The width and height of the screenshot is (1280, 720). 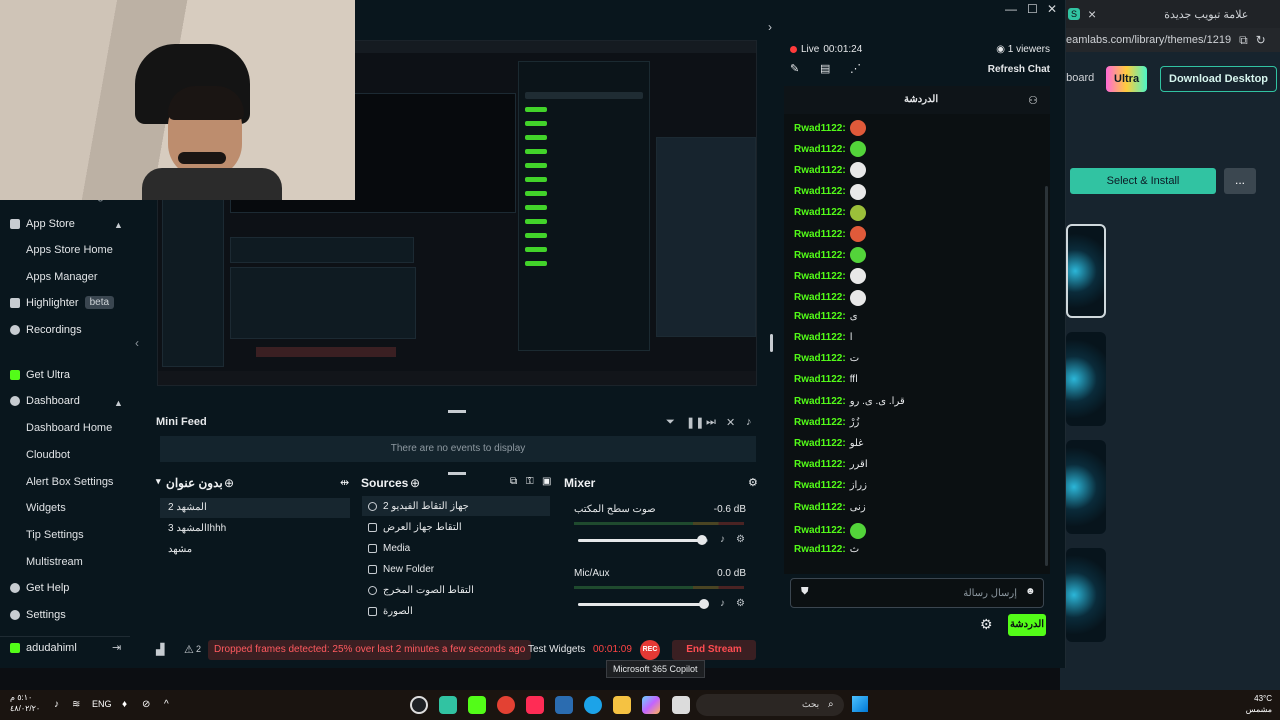 I want to click on sidebar-item-alert-box: Alert Box Settings, so click(x=69, y=482).